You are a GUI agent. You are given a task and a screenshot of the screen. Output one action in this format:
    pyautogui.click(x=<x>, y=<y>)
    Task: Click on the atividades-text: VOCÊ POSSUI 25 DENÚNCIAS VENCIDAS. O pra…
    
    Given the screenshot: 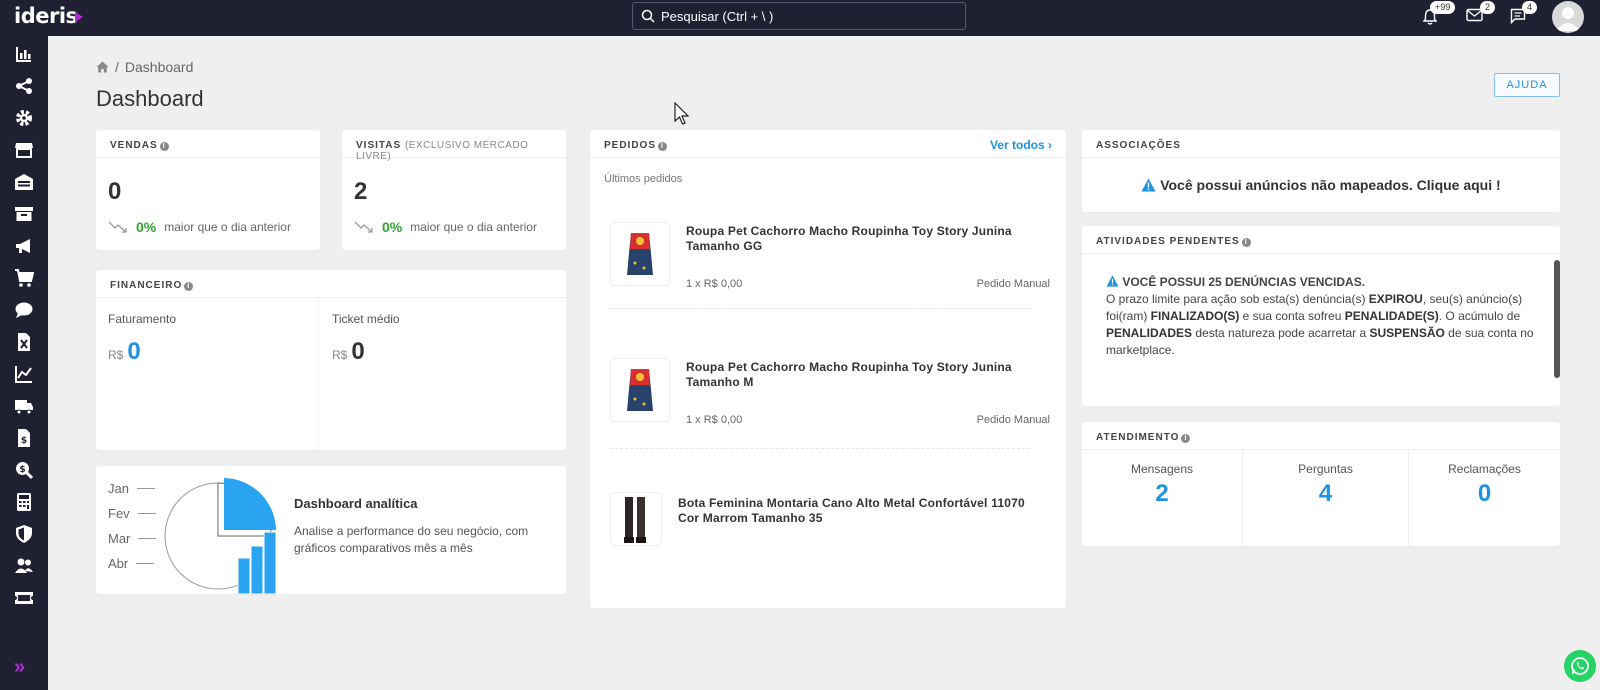 What is the action you would take?
    pyautogui.click(x=1320, y=316)
    